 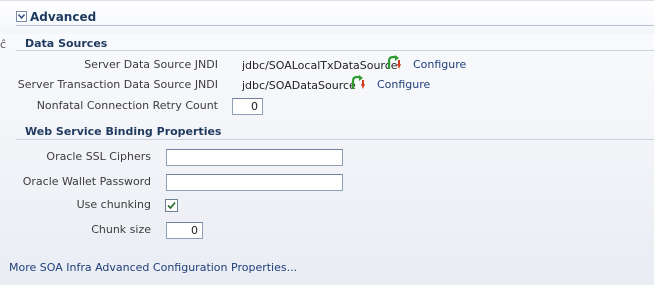 I want to click on configure-server-tx-ds-link: Configure, so click(x=403, y=84).